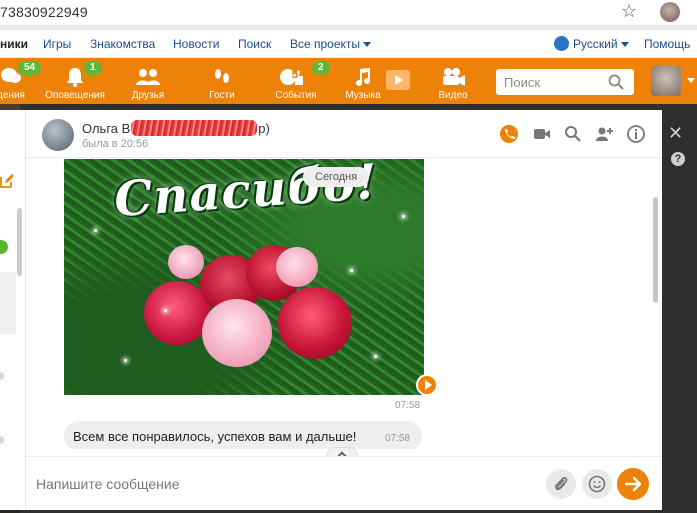 The image size is (697, 513). Describe the element at coordinates (264, 128) in the screenshot. I see `contact-name-end: р)` at that location.